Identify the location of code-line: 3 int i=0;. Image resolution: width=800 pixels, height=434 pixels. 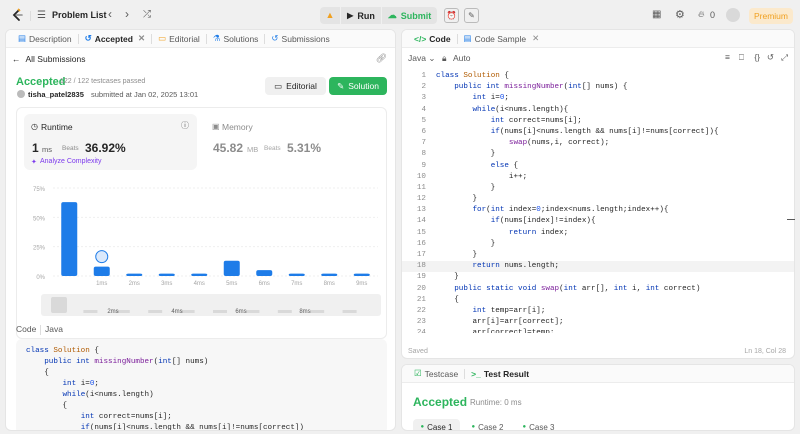
(598, 98).